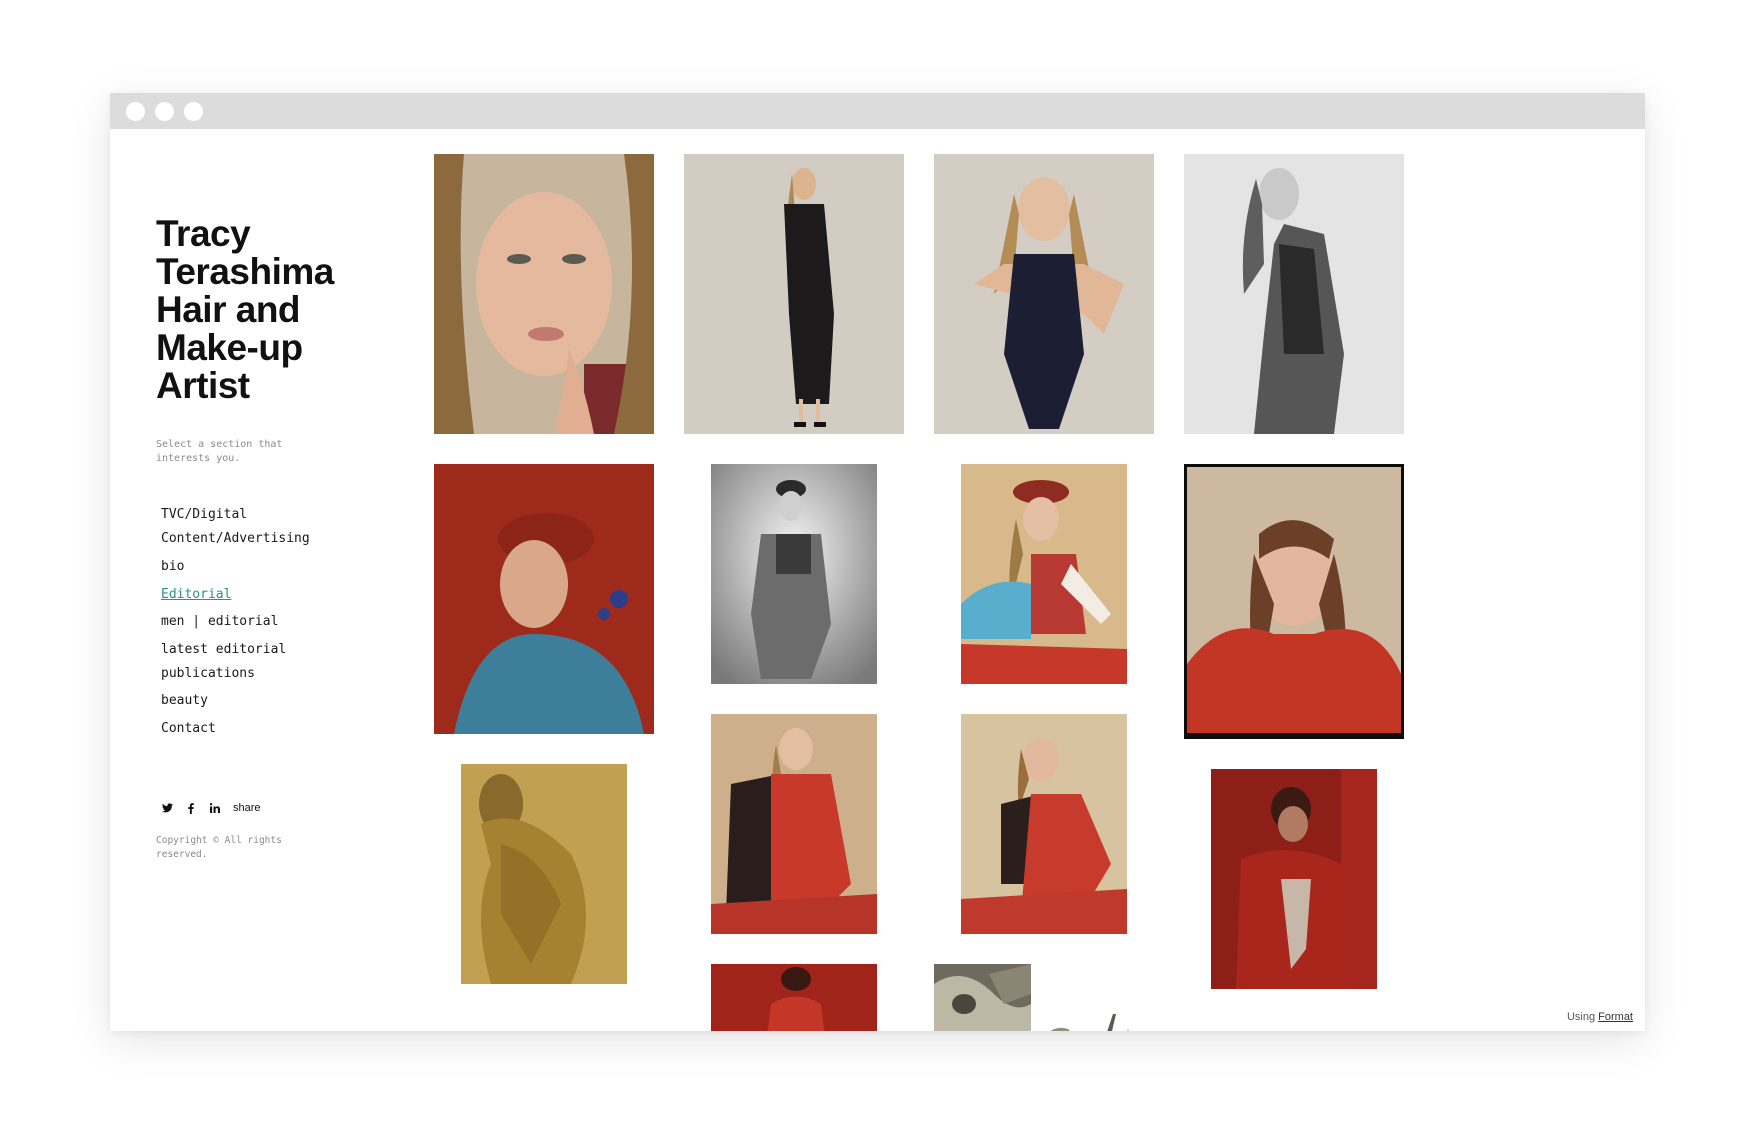  Describe the element at coordinates (219, 451) in the screenshot. I see `tagline: Select a section that interests you.` at that location.